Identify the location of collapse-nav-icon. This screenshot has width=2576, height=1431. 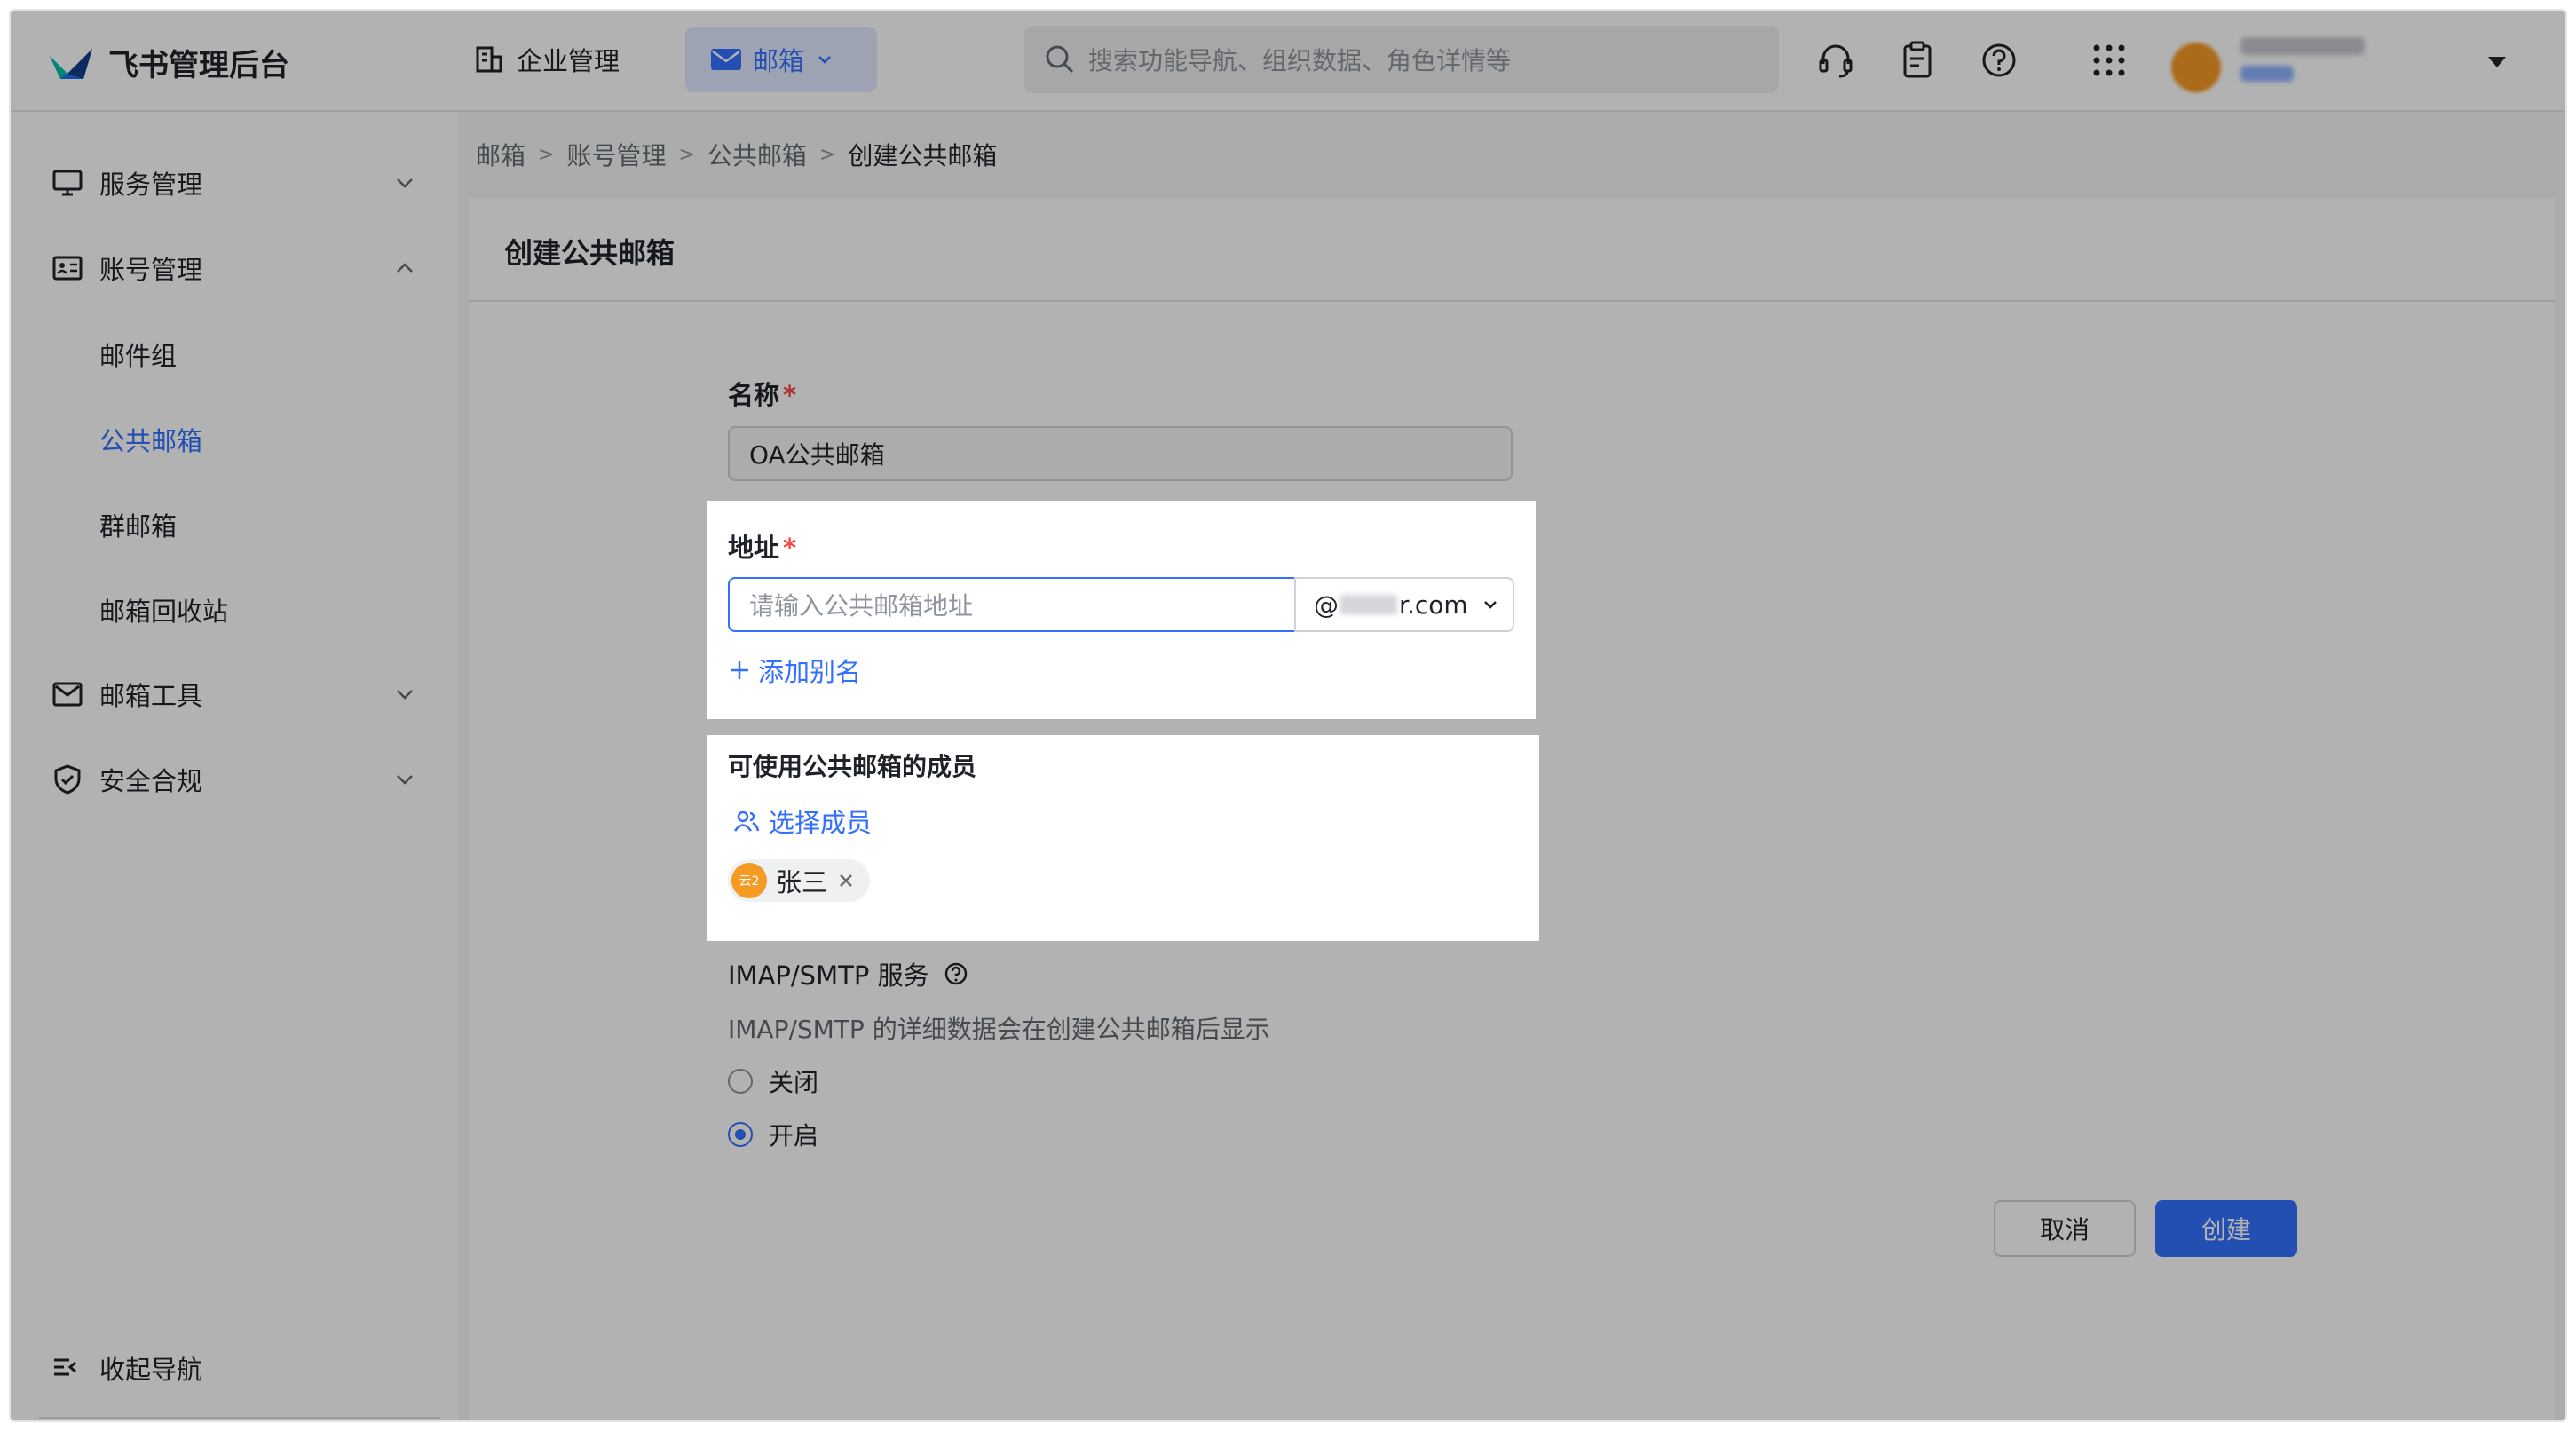
(65, 1367).